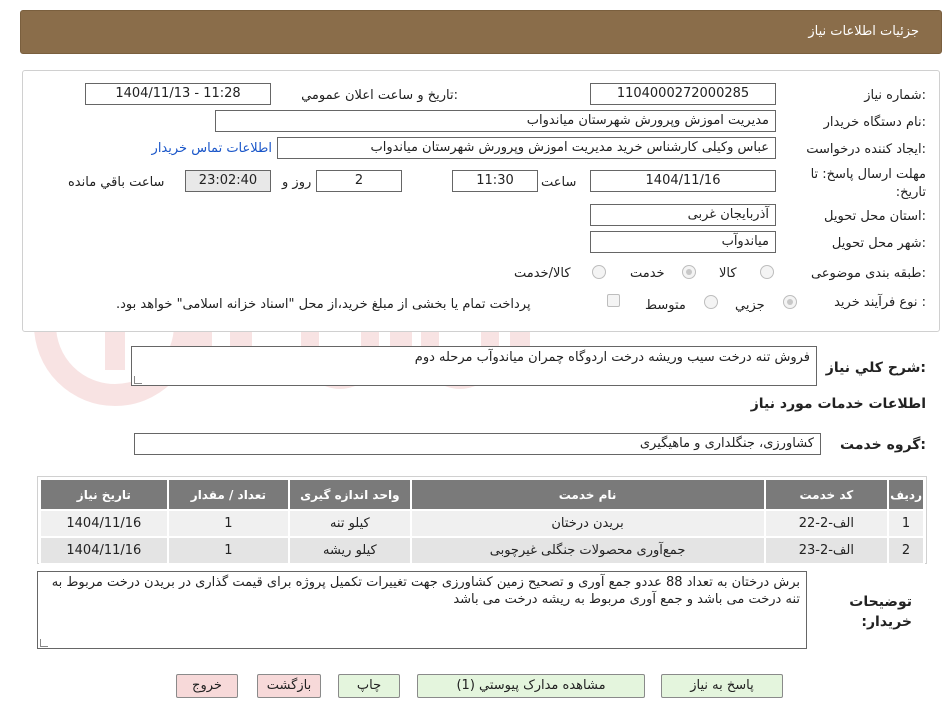  I want to click on need-number-label: شماره نیاز:, so click(895, 95).